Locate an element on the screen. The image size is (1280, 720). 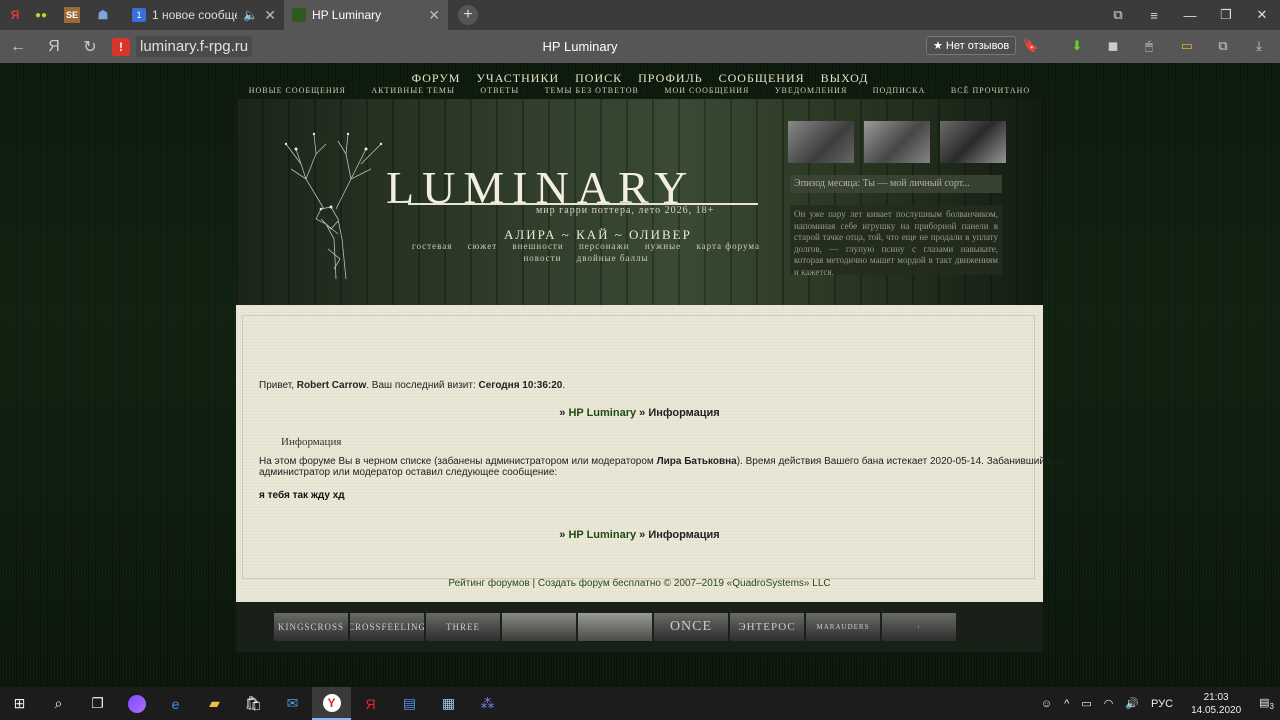
link-characters: персонажи is located at coordinates (604, 246).